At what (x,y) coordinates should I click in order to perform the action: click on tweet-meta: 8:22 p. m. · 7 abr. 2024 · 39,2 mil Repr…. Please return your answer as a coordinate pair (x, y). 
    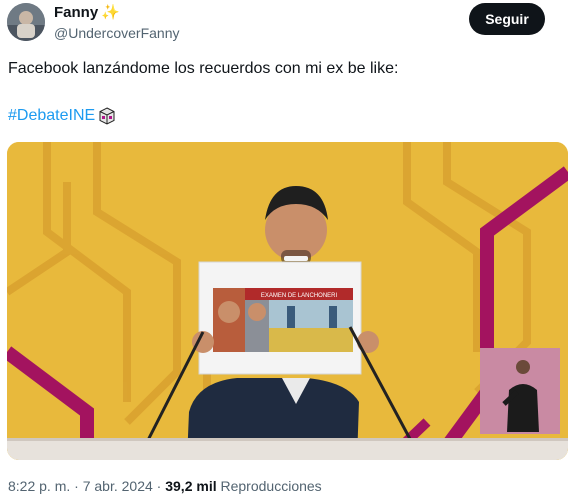
    Looking at the image, I should click on (165, 486).